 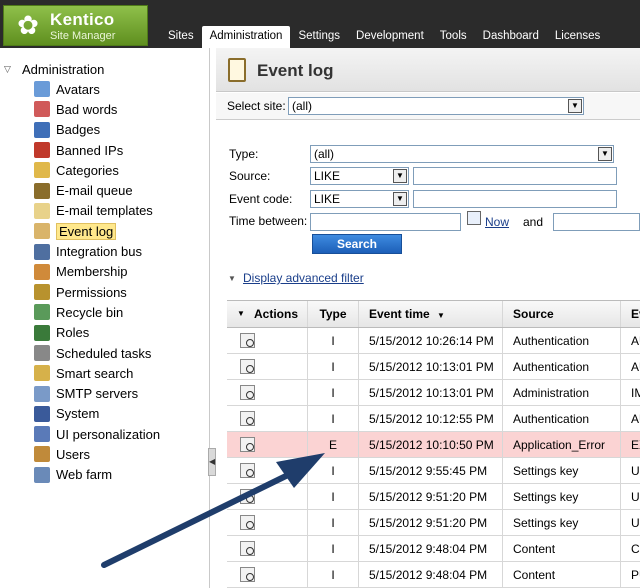 What do you see at coordinates (97, 414) in the screenshot?
I see `sidebar-item-system: System` at bounding box center [97, 414].